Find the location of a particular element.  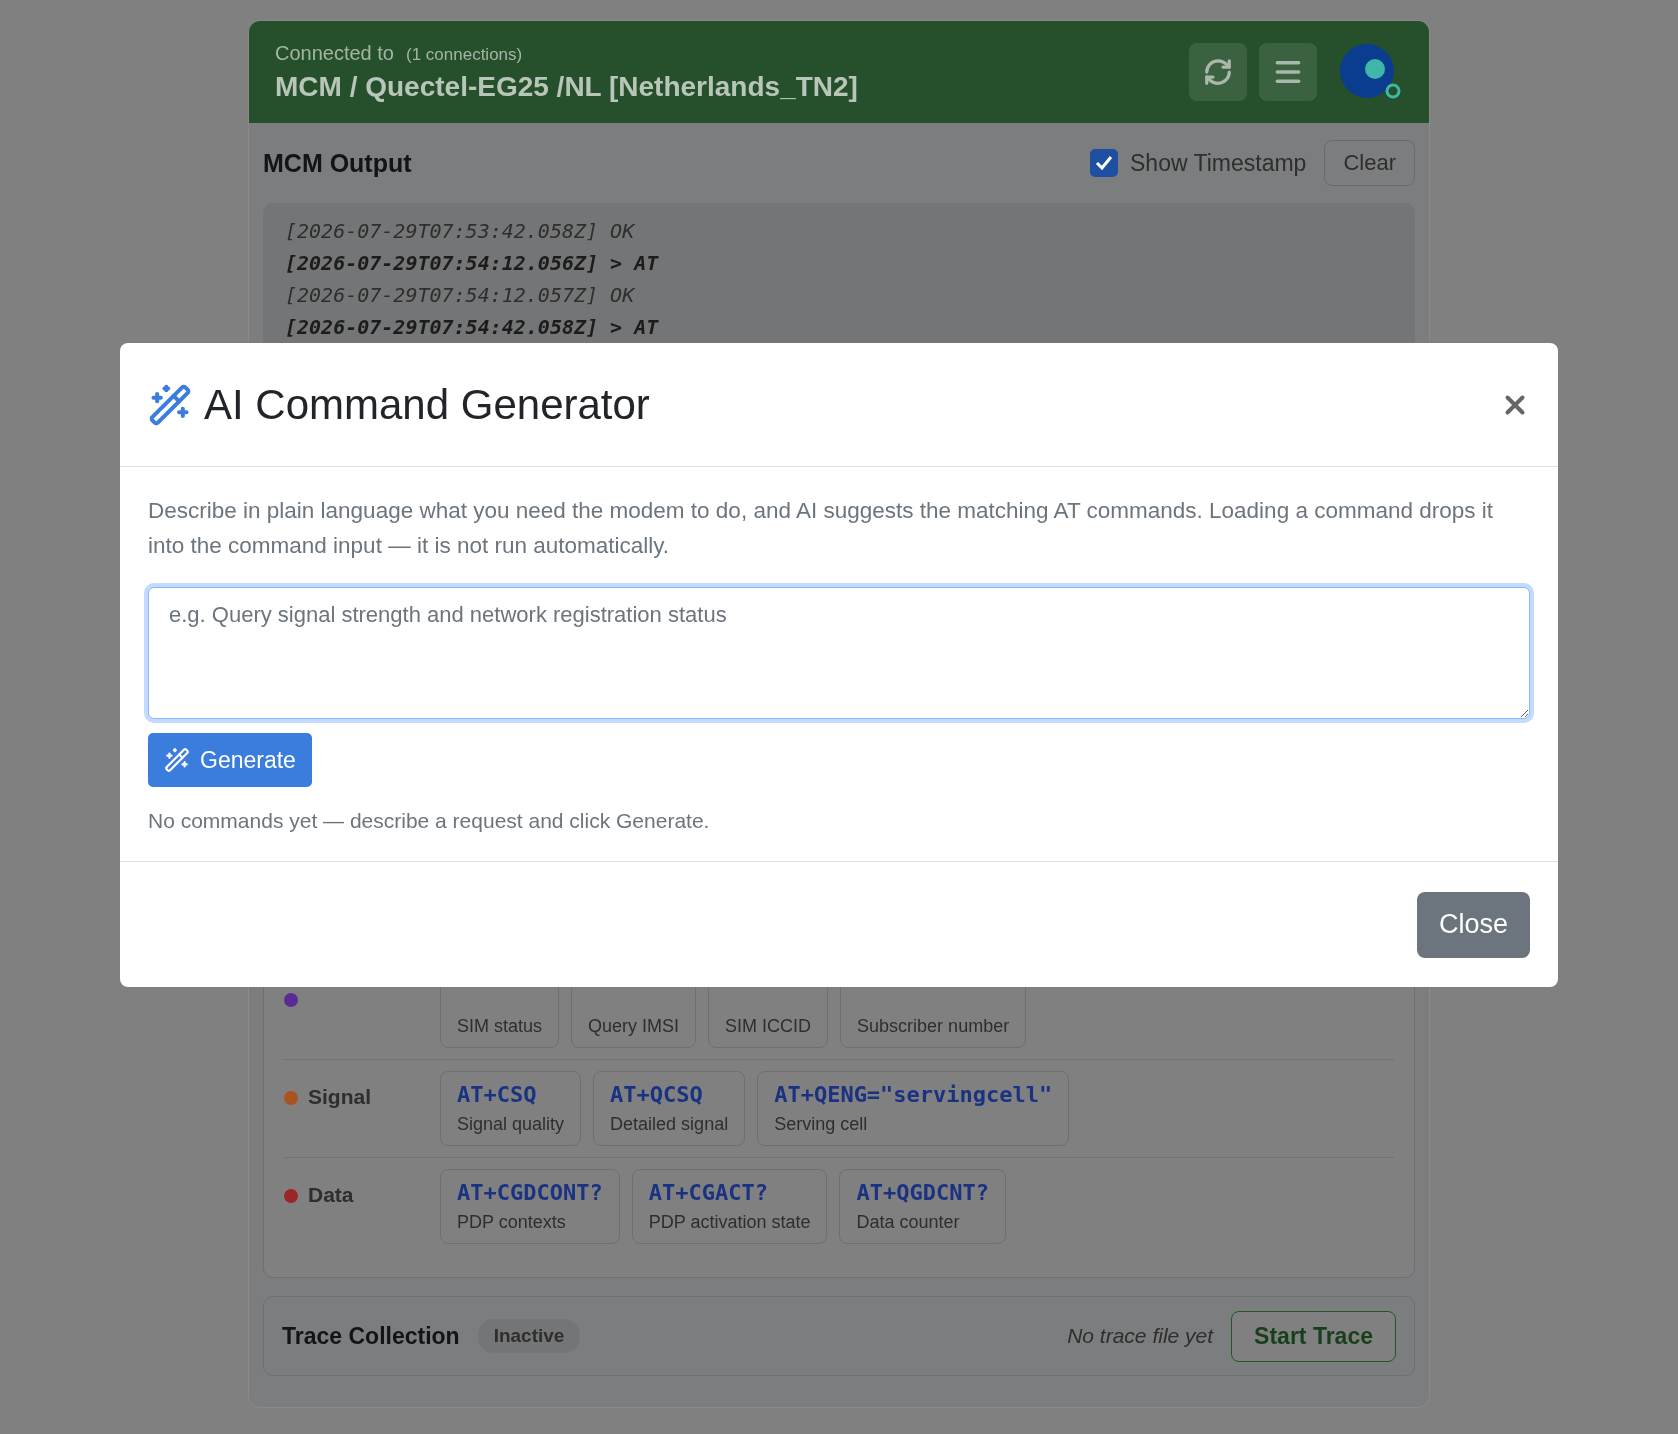

menu-button is located at coordinates (1288, 72).